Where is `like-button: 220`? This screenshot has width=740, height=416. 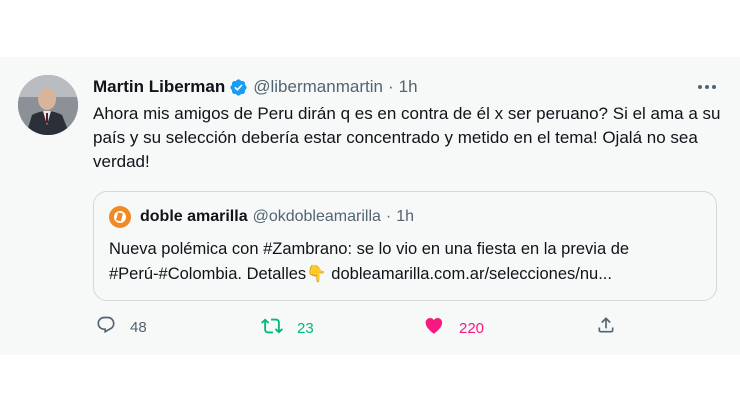
like-button: 220 is located at coordinates (453, 328).